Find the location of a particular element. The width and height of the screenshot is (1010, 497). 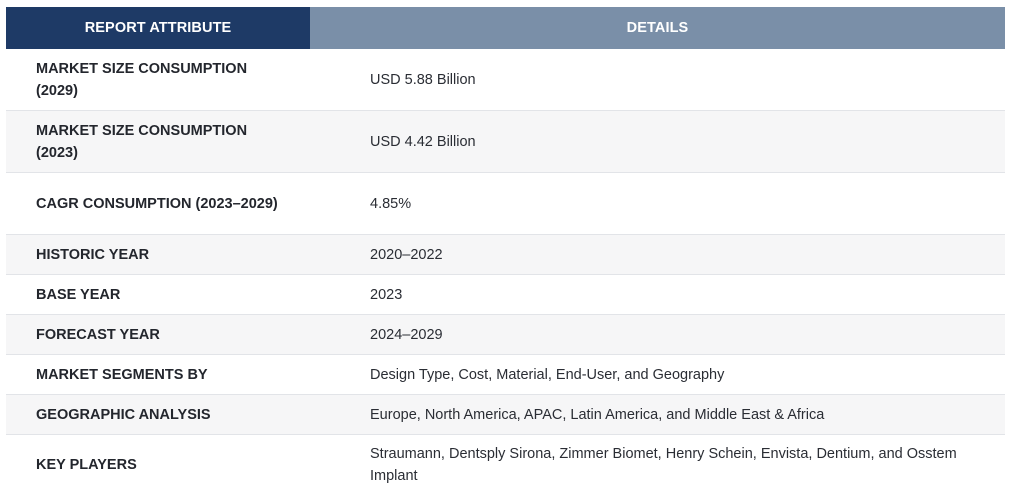

row-details: USD 5.88 Billion is located at coordinates (657, 80).